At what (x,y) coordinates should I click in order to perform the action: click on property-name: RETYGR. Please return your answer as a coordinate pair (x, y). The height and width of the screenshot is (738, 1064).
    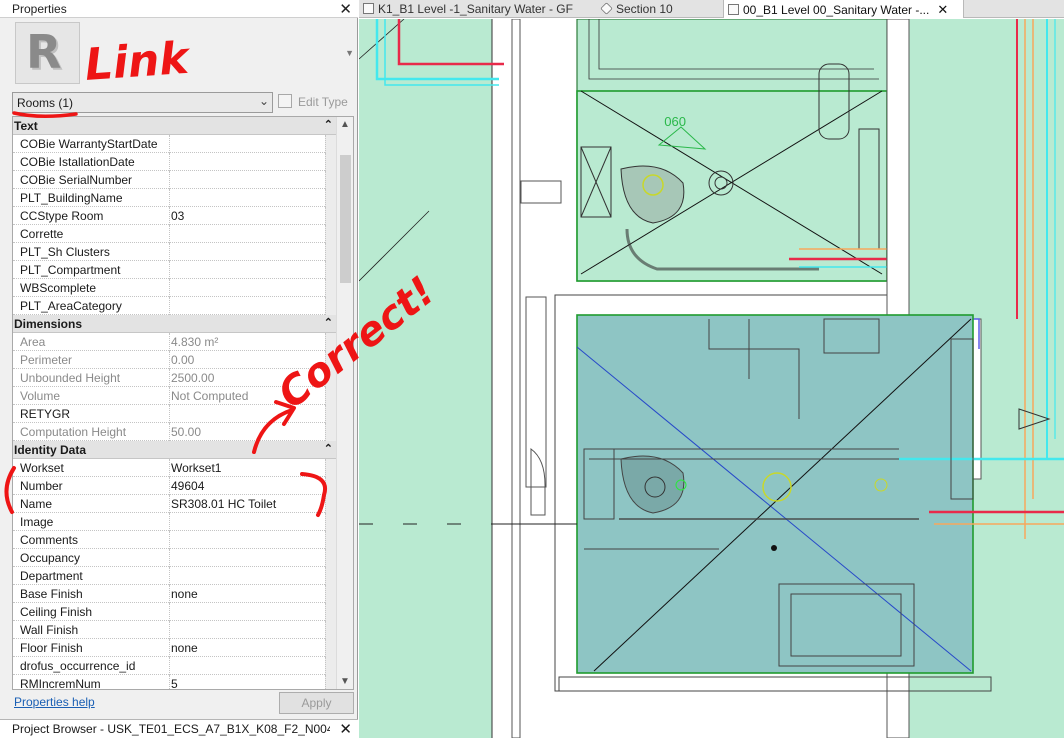
    Looking at the image, I should click on (45, 414).